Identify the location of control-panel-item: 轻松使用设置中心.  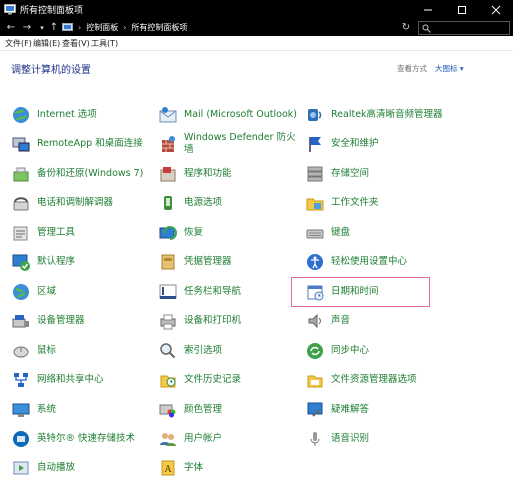
(372, 262).